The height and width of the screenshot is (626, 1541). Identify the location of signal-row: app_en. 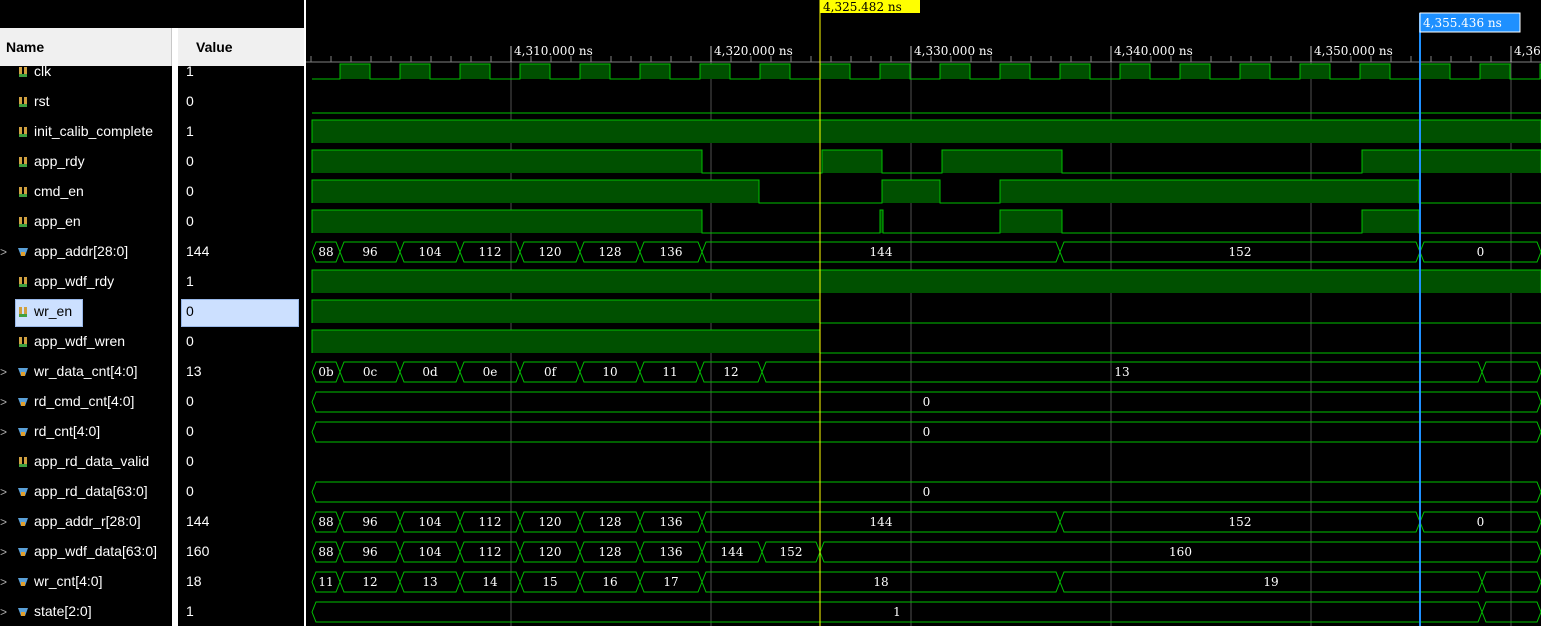
(86, 228).